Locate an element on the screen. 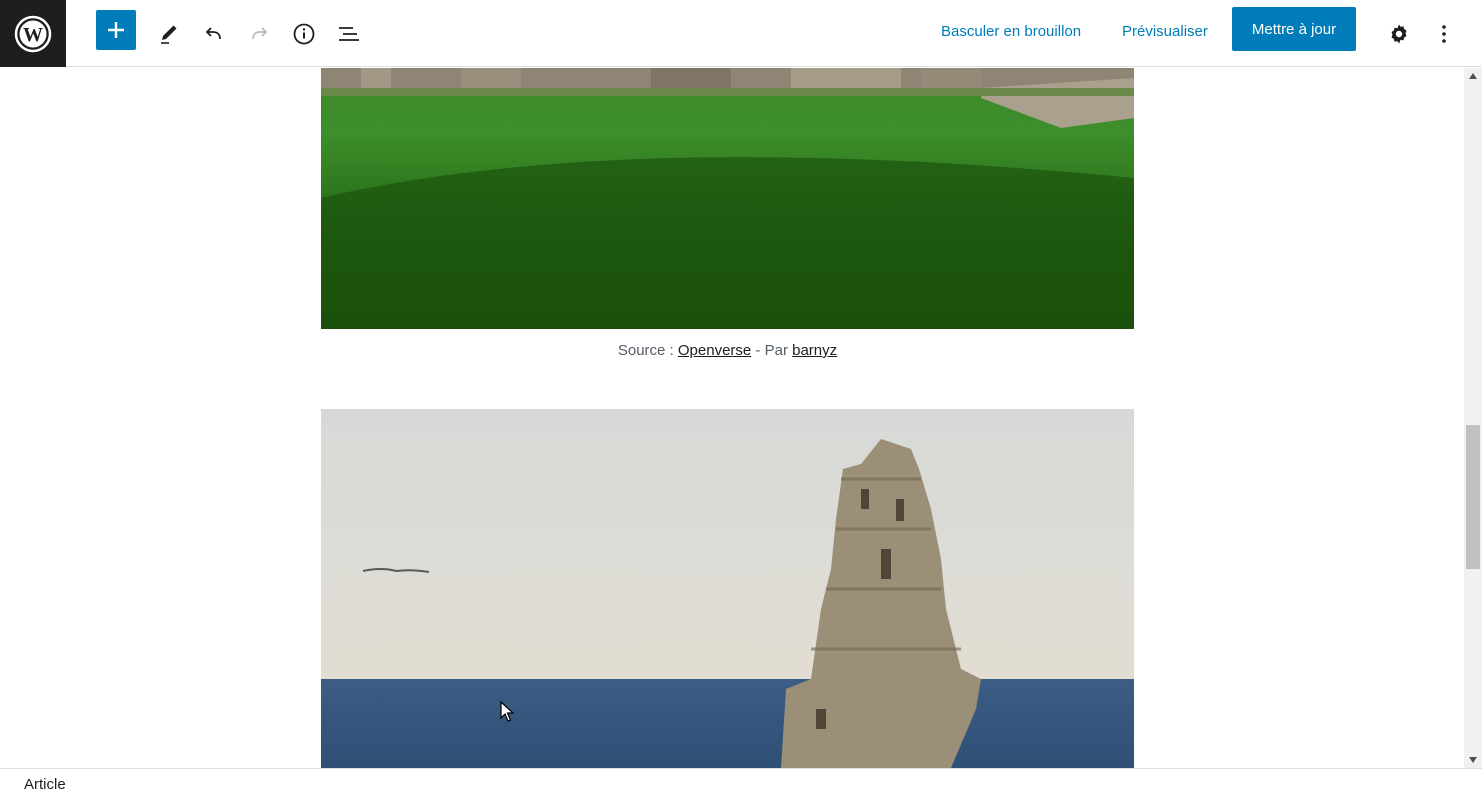 Image resolution: width=1482 pixels, height=796 pixels. details-button is located at coordinates (304, 34).